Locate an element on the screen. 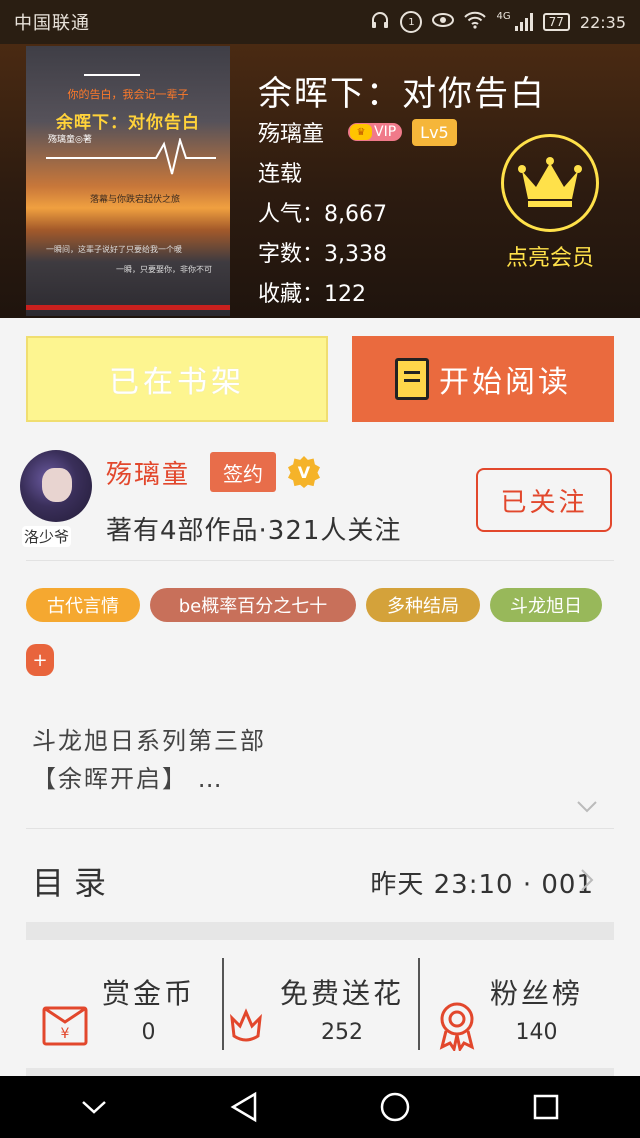 The height and width of the screenshot is (1138, 640). hd-call-icon: 1 is located at coordinates (411, 22).